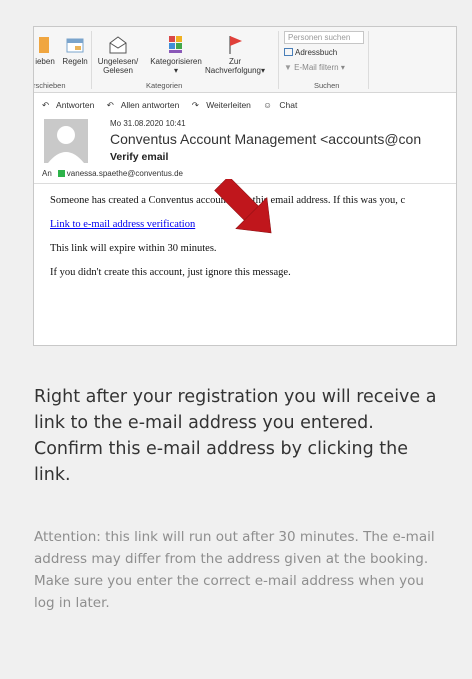 This screenshot has width=472, height=679. I want to click on to-address: vanessa.spaethe@conventus.de, so click(125, 173).